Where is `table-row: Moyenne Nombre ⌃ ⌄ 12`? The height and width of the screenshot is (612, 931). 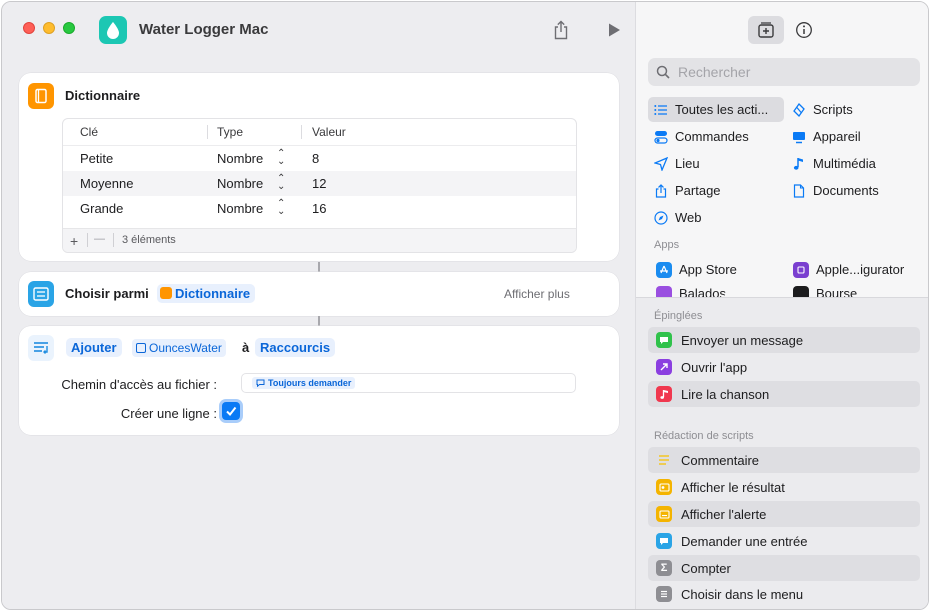
table-row: Moyenne Nombre ⌃ ⌄ 12 is located at coordinates (319, 183).